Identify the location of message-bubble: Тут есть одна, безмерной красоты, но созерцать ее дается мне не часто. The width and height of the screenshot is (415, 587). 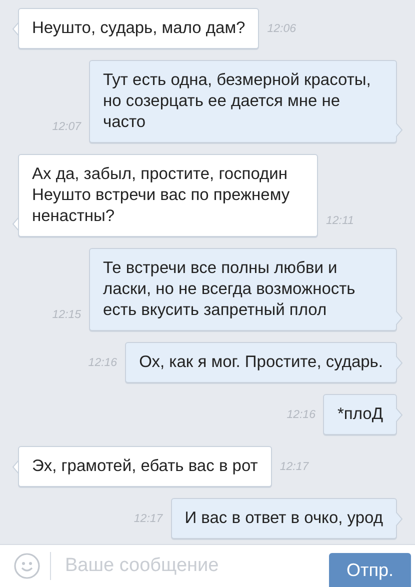
(243, 101).